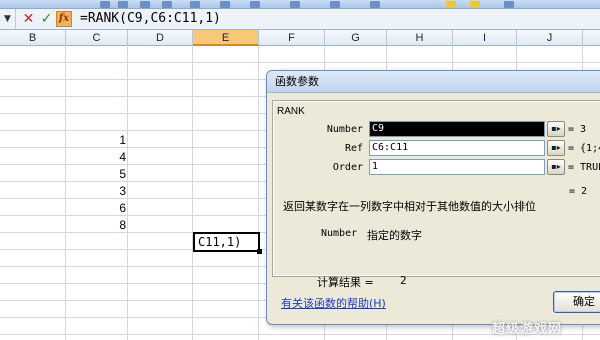  Describe the element at coordinates (8, 19) in the screenshot. I see `namebox-dropdown-icon: ▼` at that location.